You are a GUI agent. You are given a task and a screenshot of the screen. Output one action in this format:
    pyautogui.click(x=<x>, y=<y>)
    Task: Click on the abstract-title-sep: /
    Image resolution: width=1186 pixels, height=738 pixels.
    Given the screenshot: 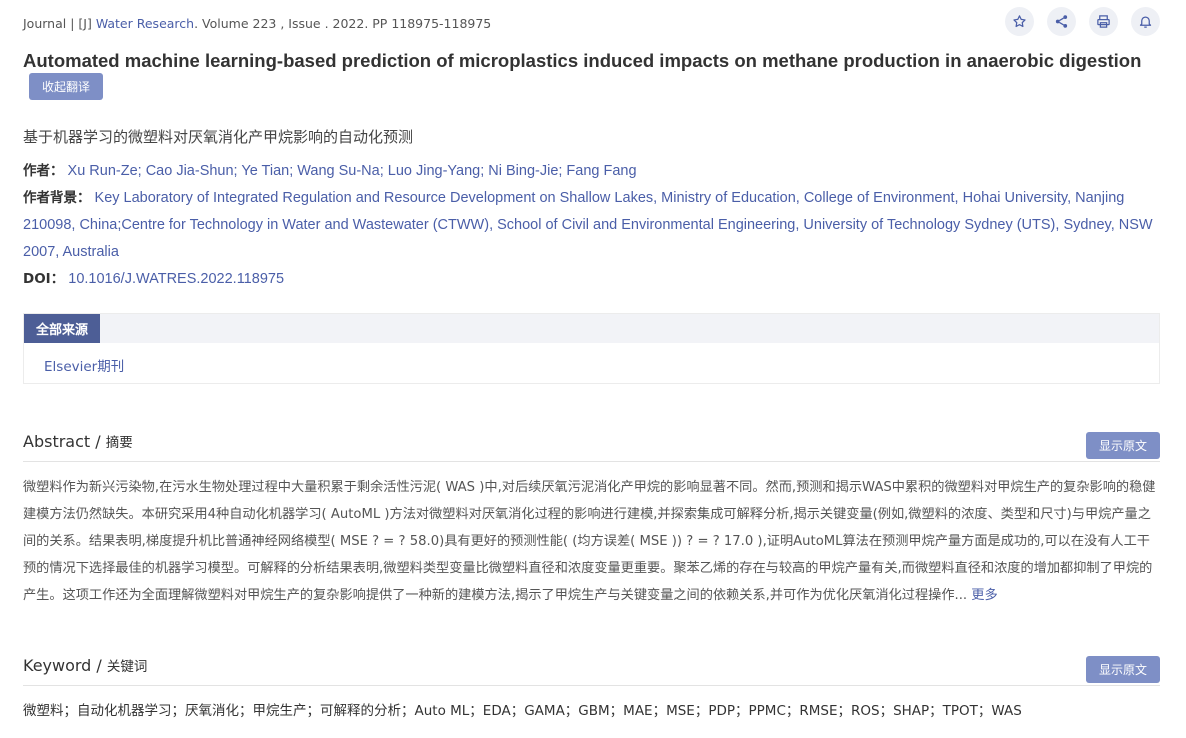 What is the action you would take?
    pyautogui.click(x=98, y=441)
    